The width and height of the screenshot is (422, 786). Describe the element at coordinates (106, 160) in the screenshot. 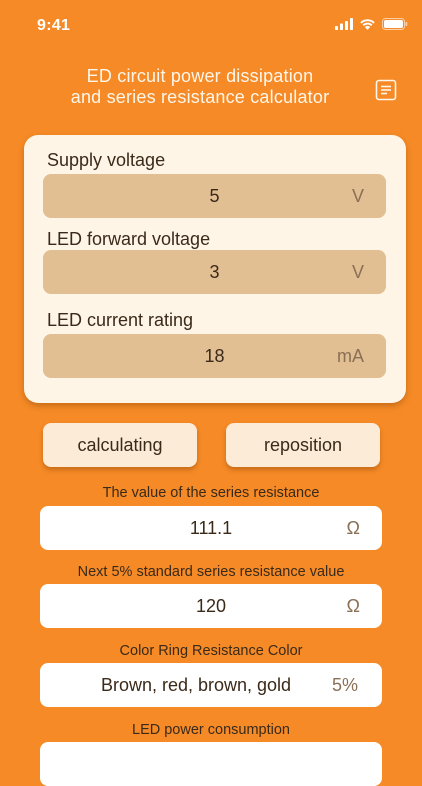

I see `supply-voltage-label: Supply voltage` at that location.